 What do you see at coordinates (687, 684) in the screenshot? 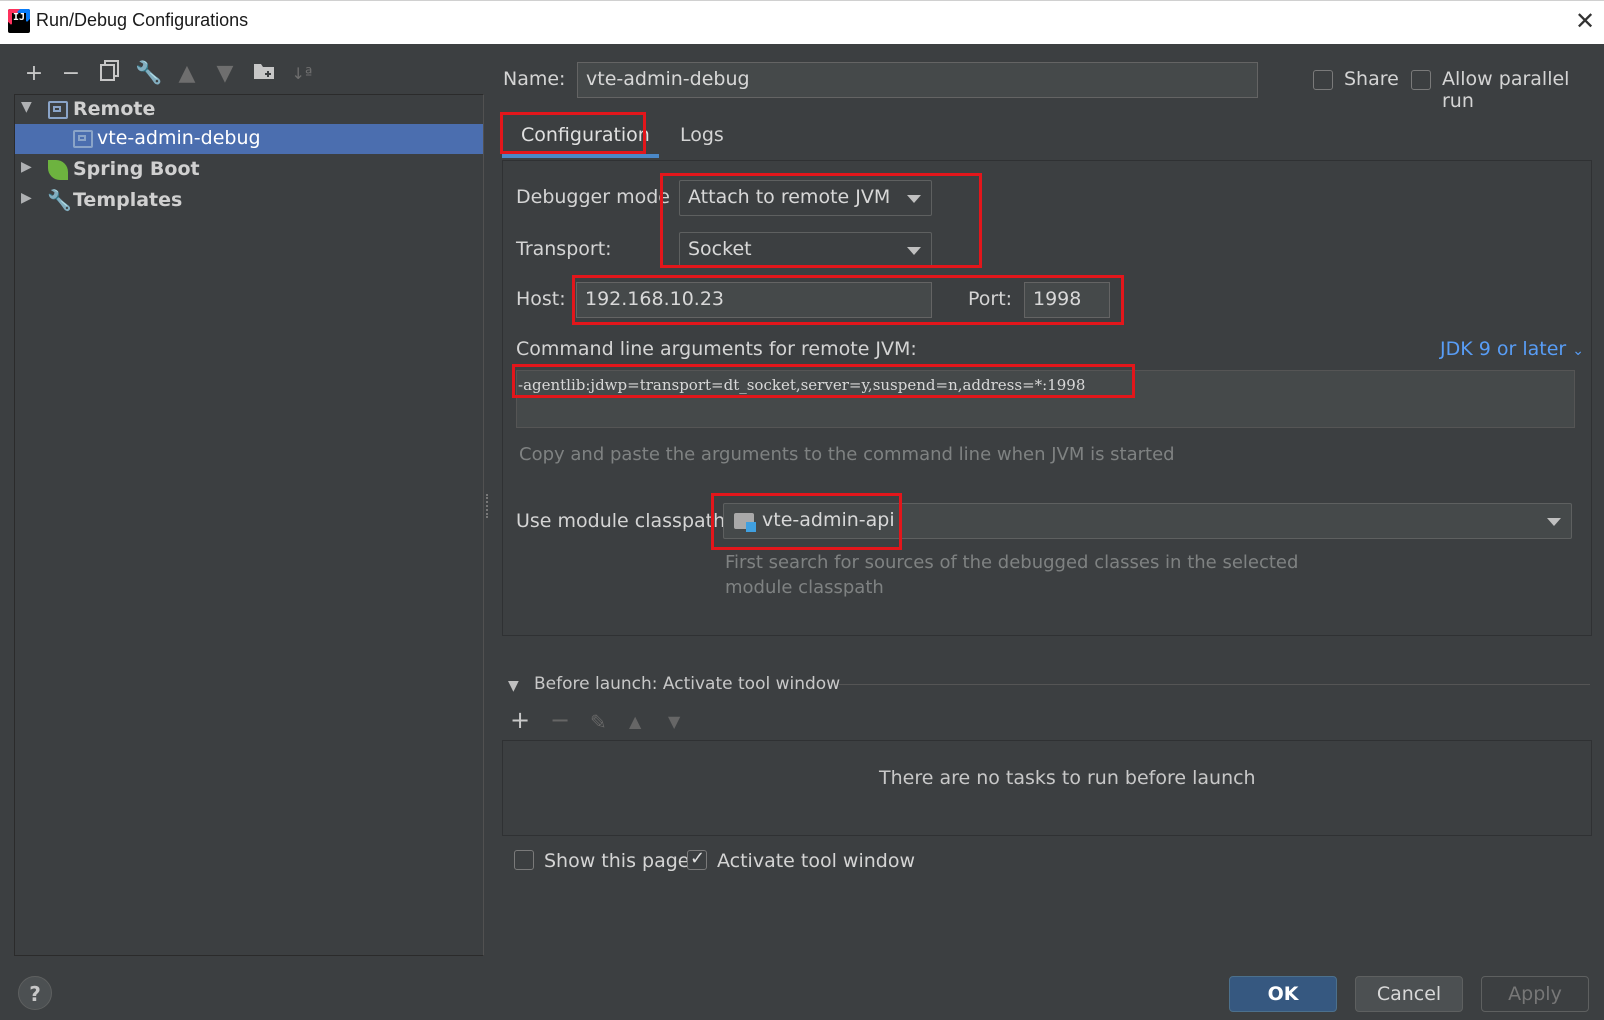
I see `before-launch-title: Before launch: Activate tool window` at bounding box center [687, 684].